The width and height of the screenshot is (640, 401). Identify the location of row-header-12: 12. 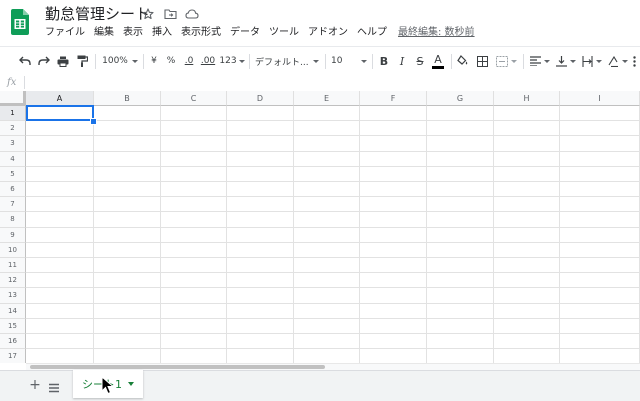
(13, 281).